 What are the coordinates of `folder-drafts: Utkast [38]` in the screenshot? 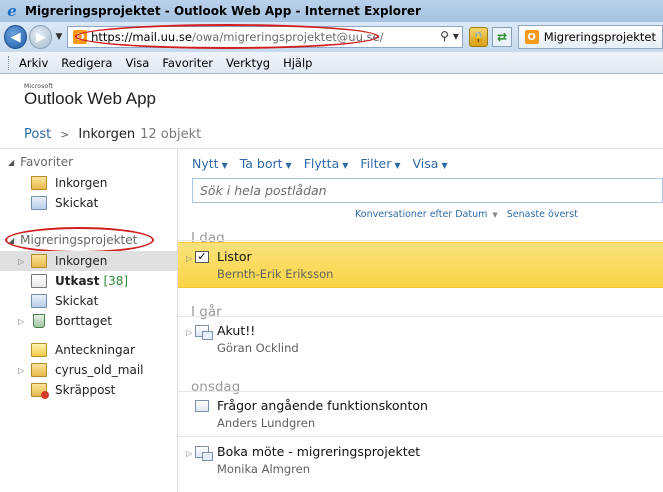 It's located at (88, 281).